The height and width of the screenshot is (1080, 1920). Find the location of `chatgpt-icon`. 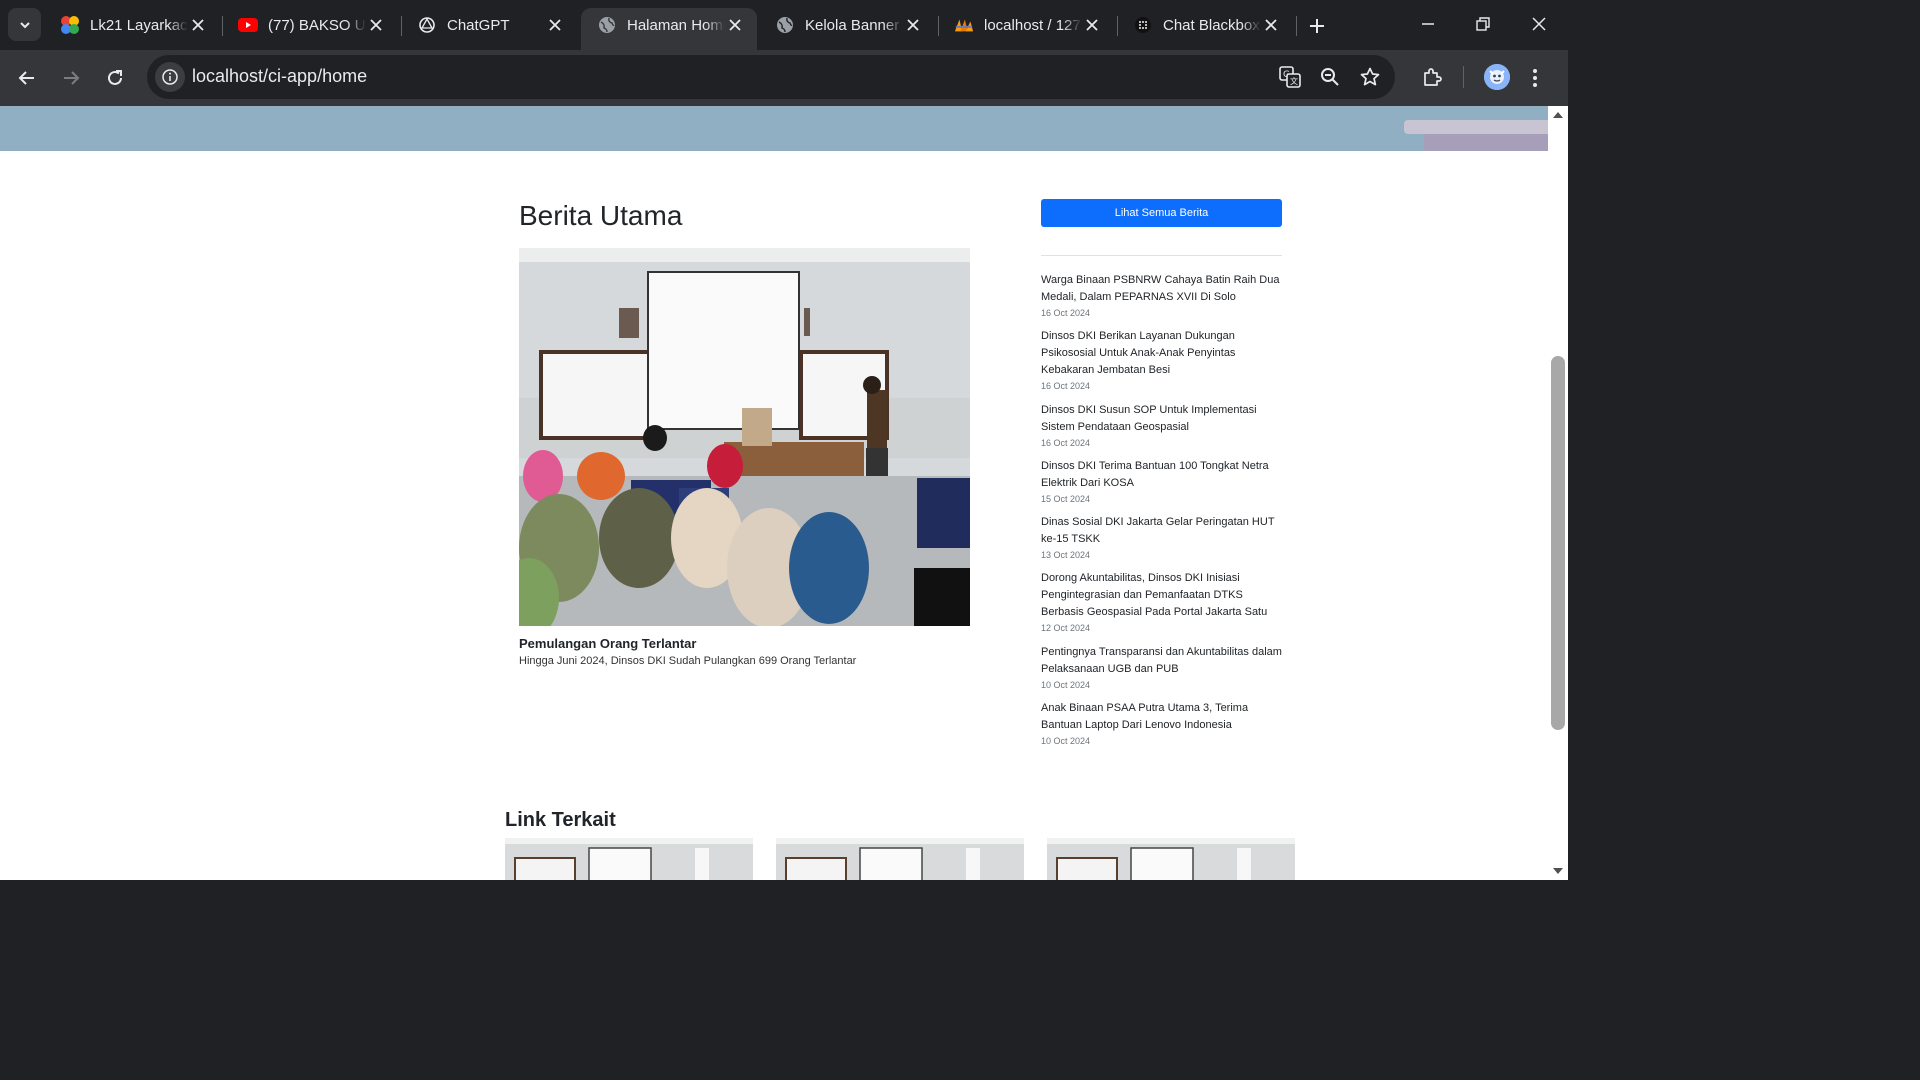

chatgpt-icon is located at coordinates (427, 25).